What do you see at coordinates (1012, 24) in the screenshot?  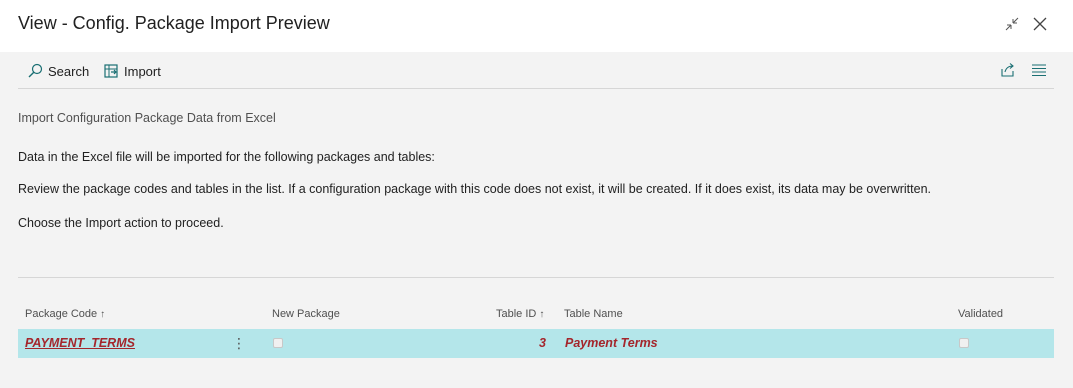 I see `collapse-icon` at bounding box center [1012, 24].